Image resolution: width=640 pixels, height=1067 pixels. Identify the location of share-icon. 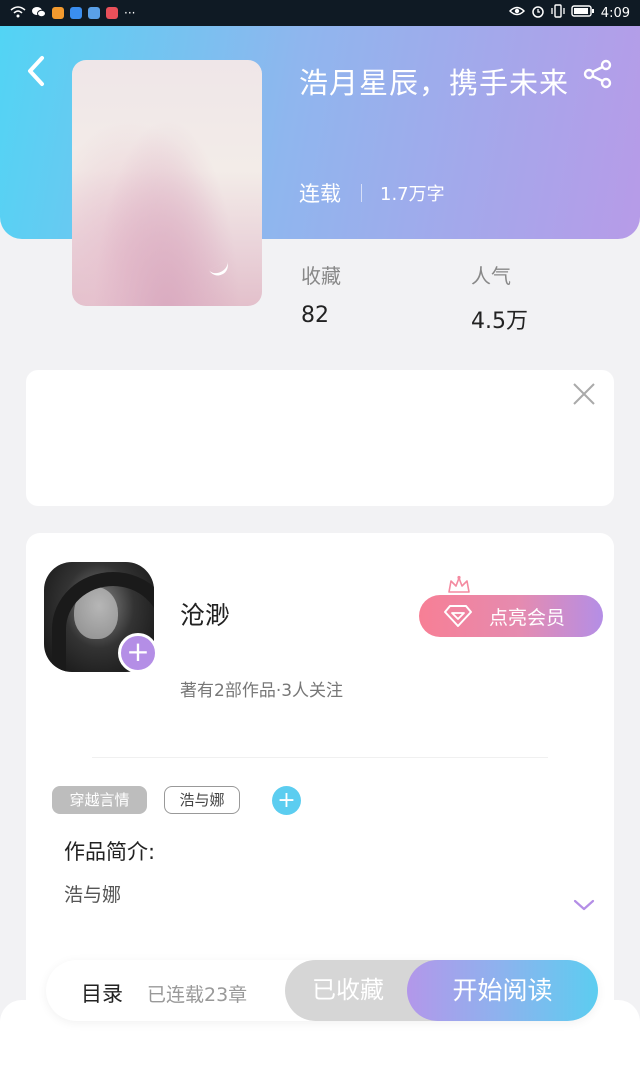
(597, 74).